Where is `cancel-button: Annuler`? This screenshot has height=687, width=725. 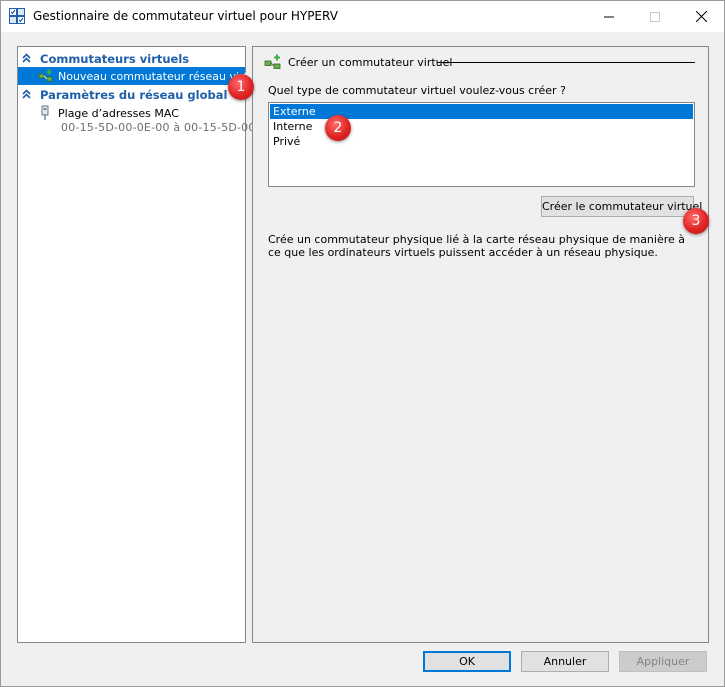 cancel-button: Annuler is located at coordinates (565, 661).